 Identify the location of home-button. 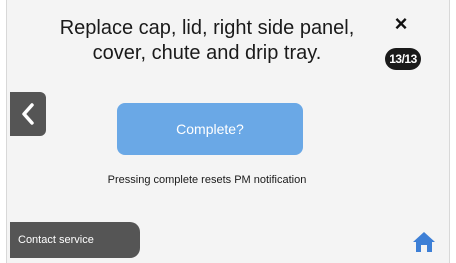
(424, 242).